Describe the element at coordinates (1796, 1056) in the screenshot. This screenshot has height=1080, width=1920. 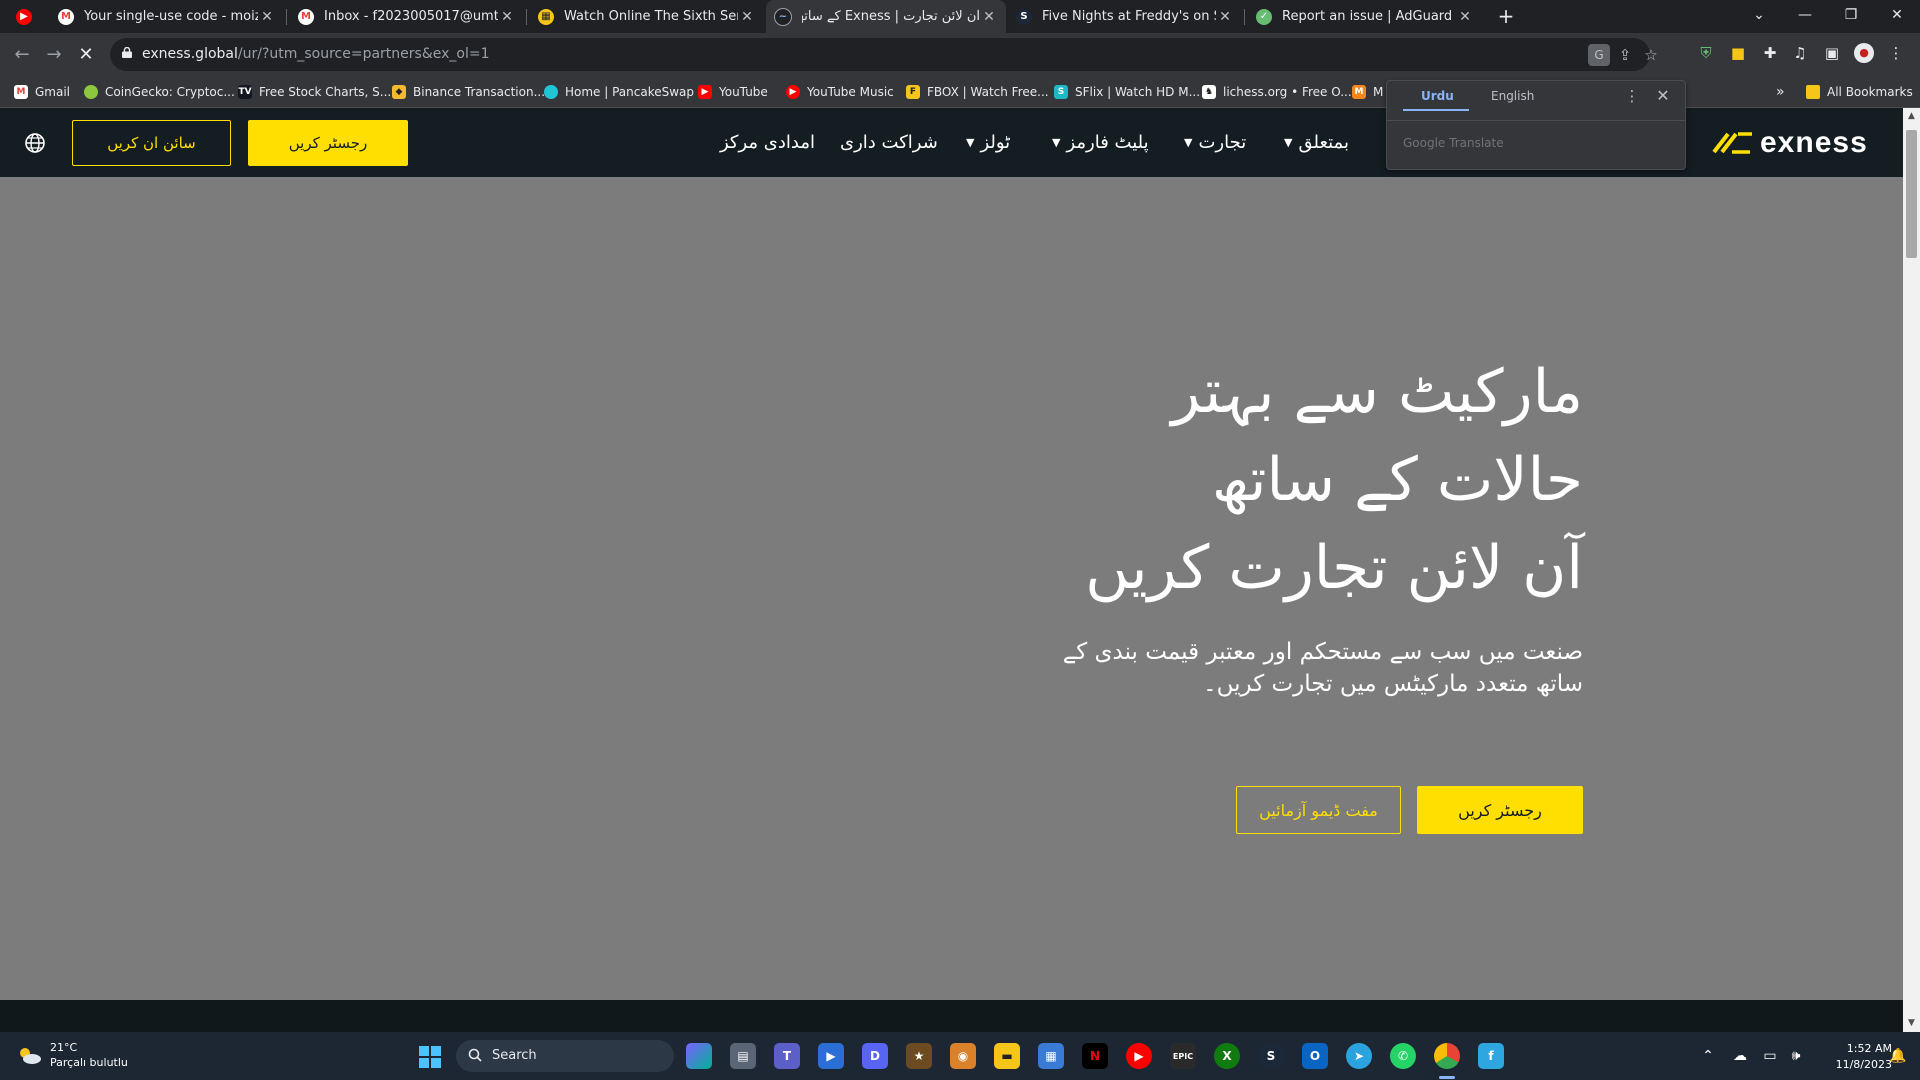
I see `volume-icon: 🕪` at that location.